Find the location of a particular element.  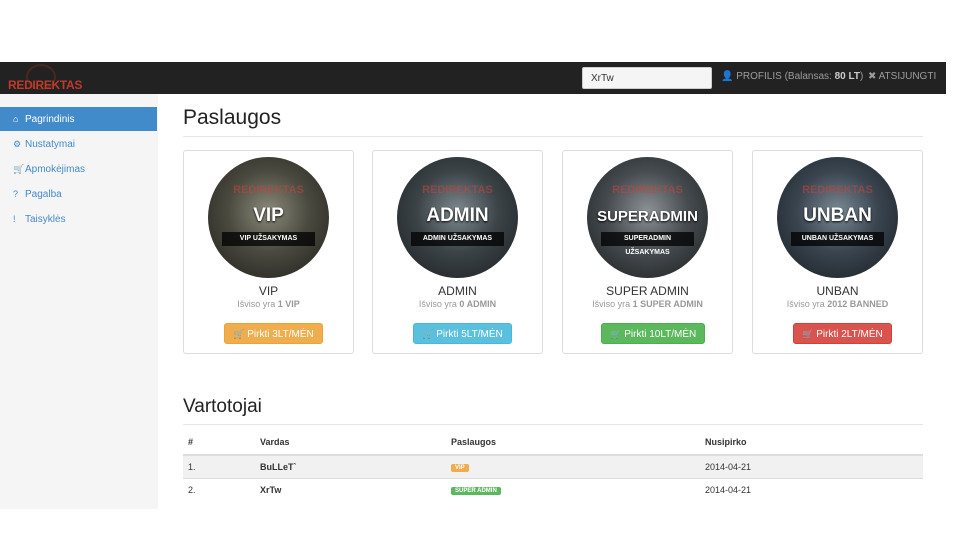

balance-value: 80 LT is located at coordinates (847, 76).